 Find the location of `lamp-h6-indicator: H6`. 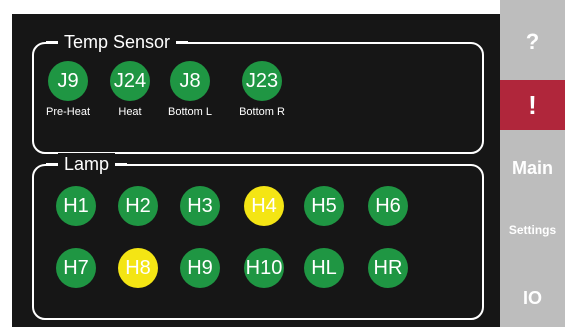

lamp-h6-indicator: H6 is located at coordinates (388, 206).